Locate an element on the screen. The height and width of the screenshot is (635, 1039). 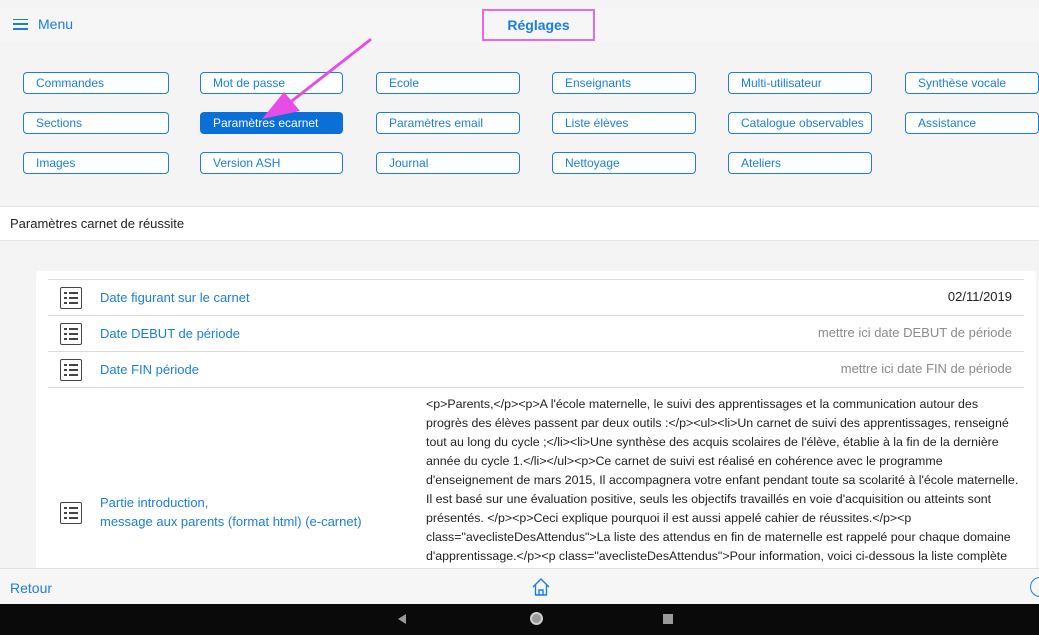
button-version-ash: Version ASH is located at coordinates (271, 163).